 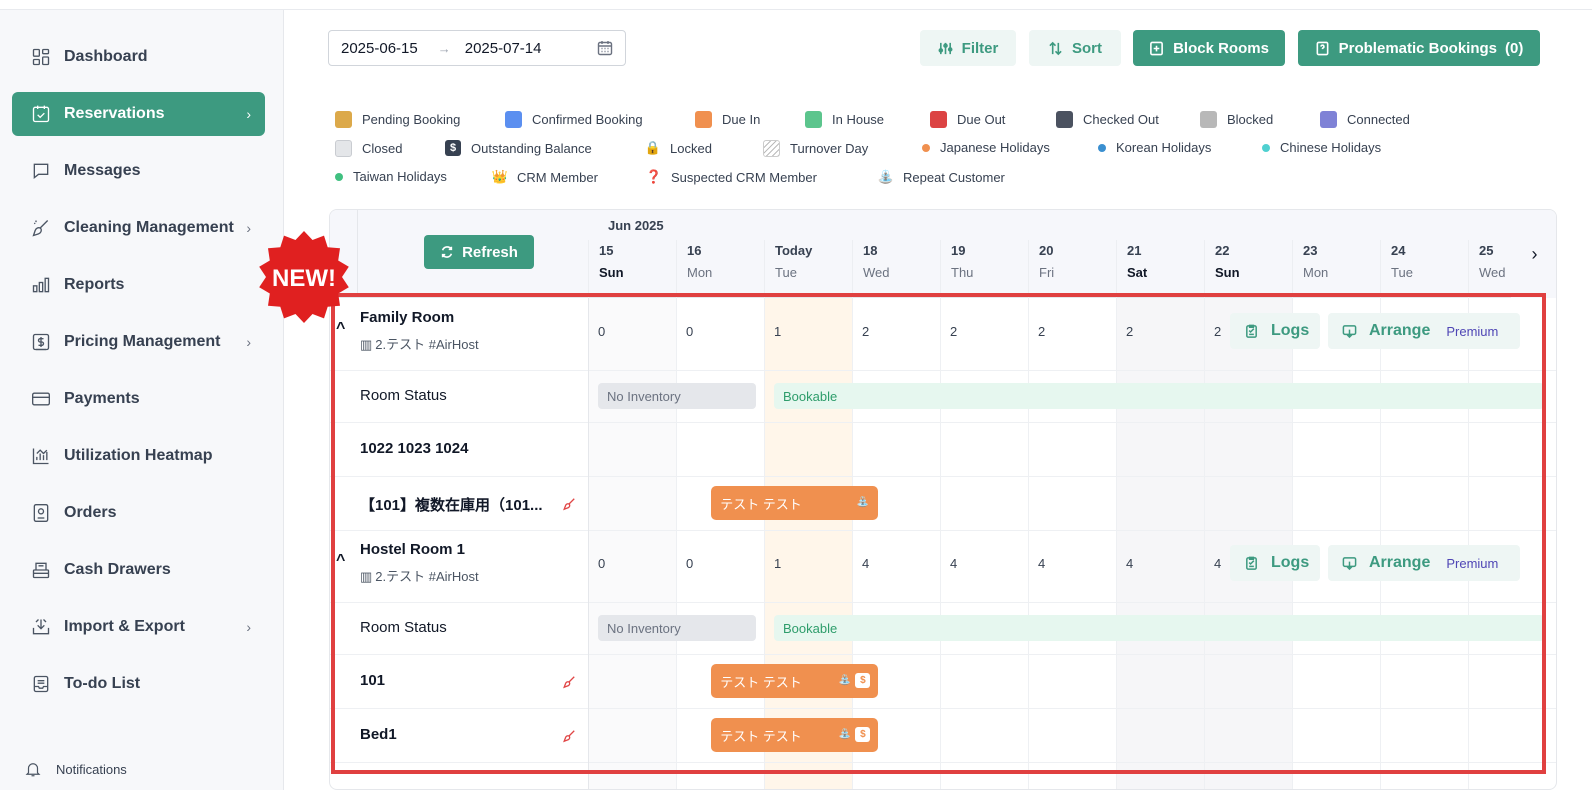 I want to click on legend-label: Outstanding Balance, so click(x=531, y=148).